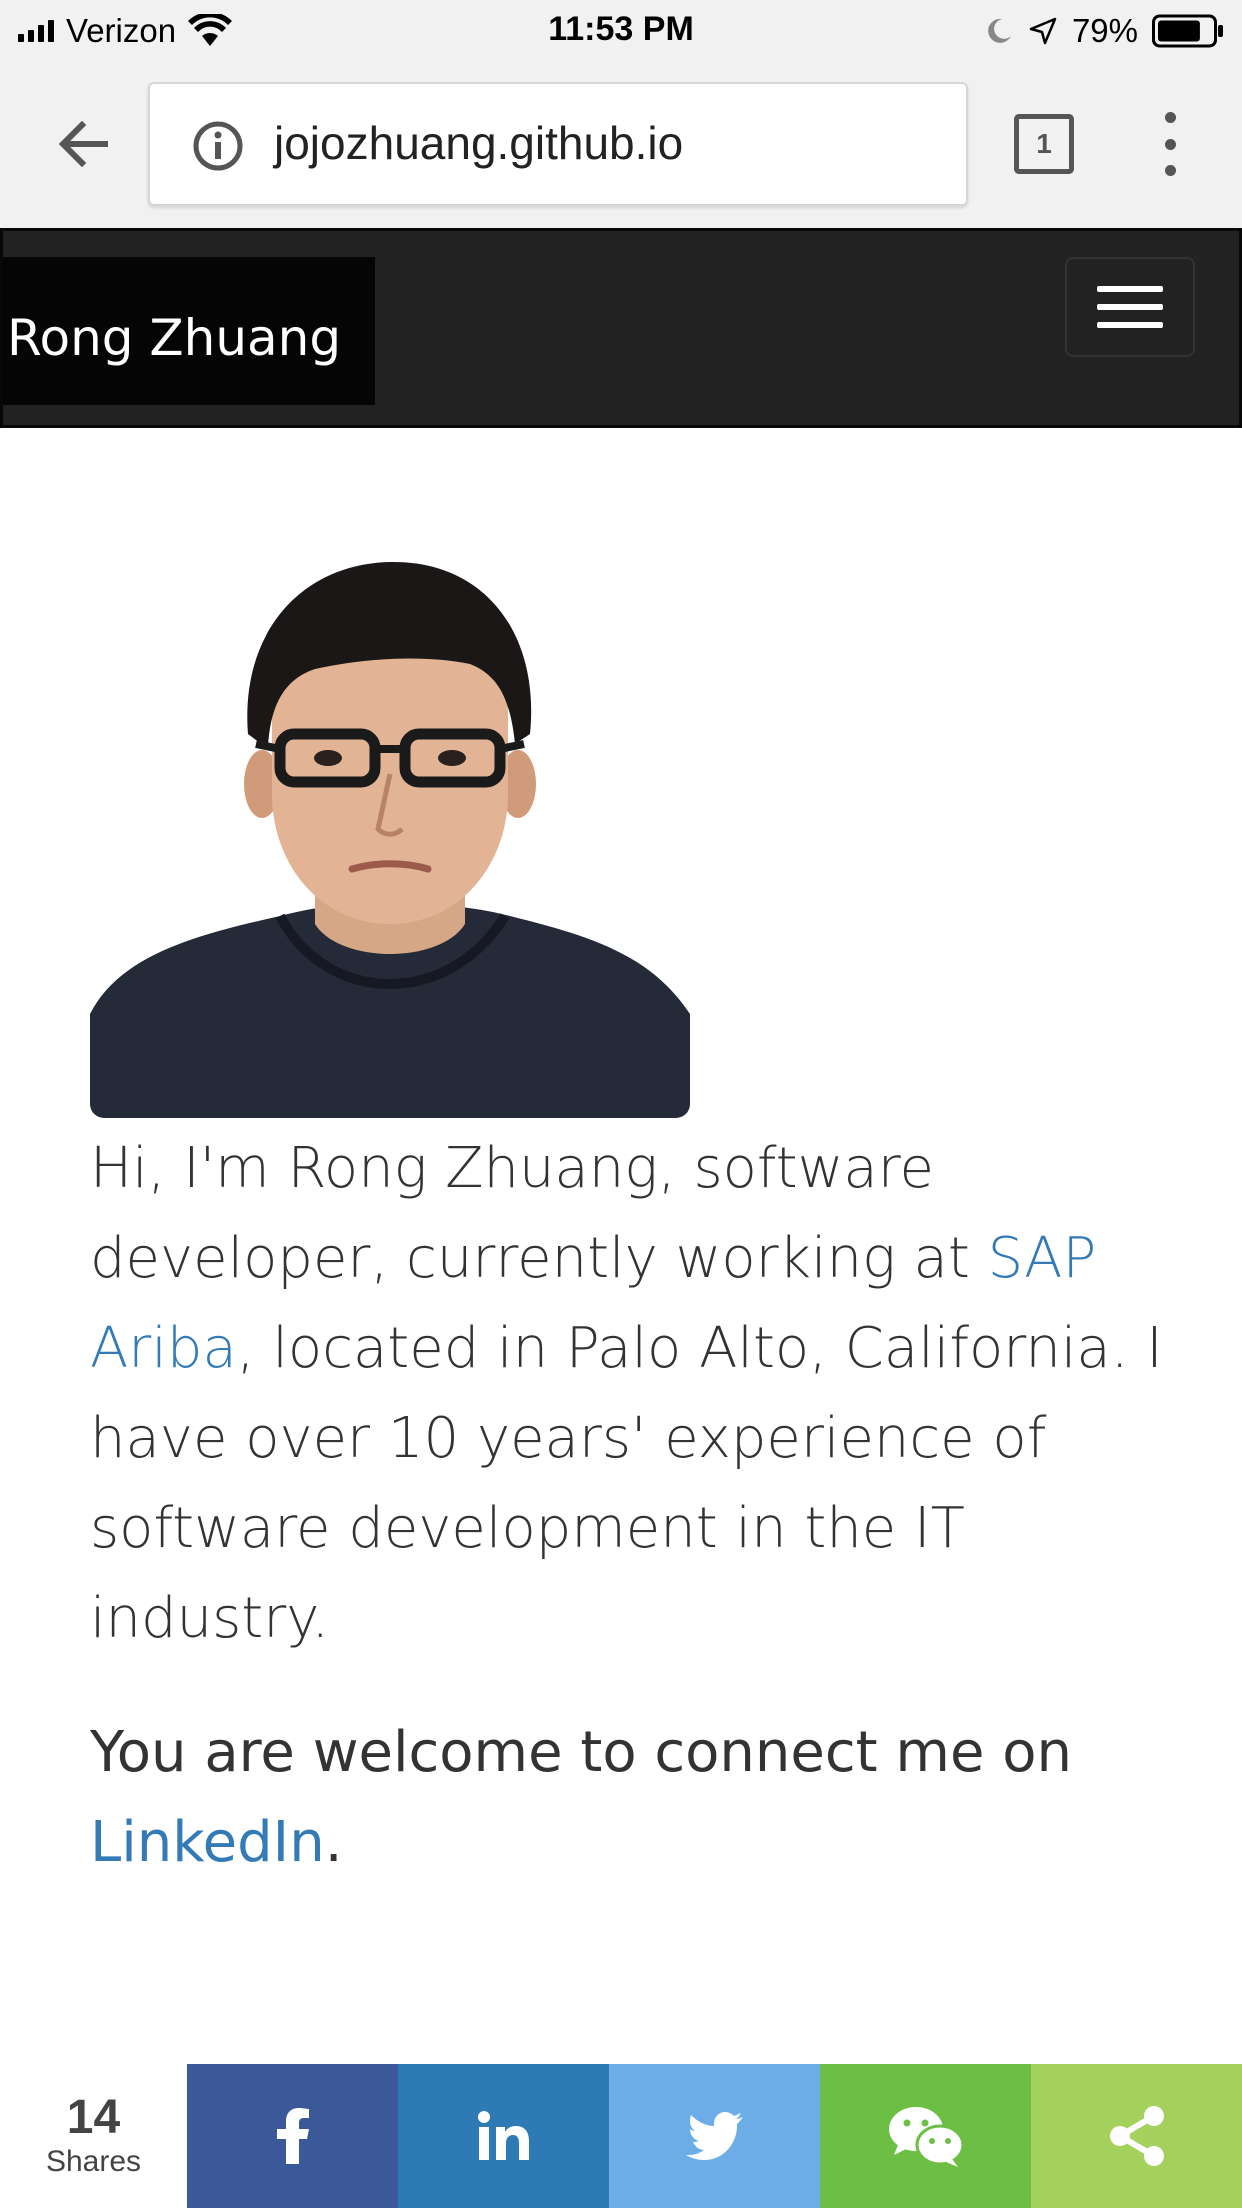 The width and height of the screenshot is (1242, 2208). I want to click on info-icon, so click(218, 146).